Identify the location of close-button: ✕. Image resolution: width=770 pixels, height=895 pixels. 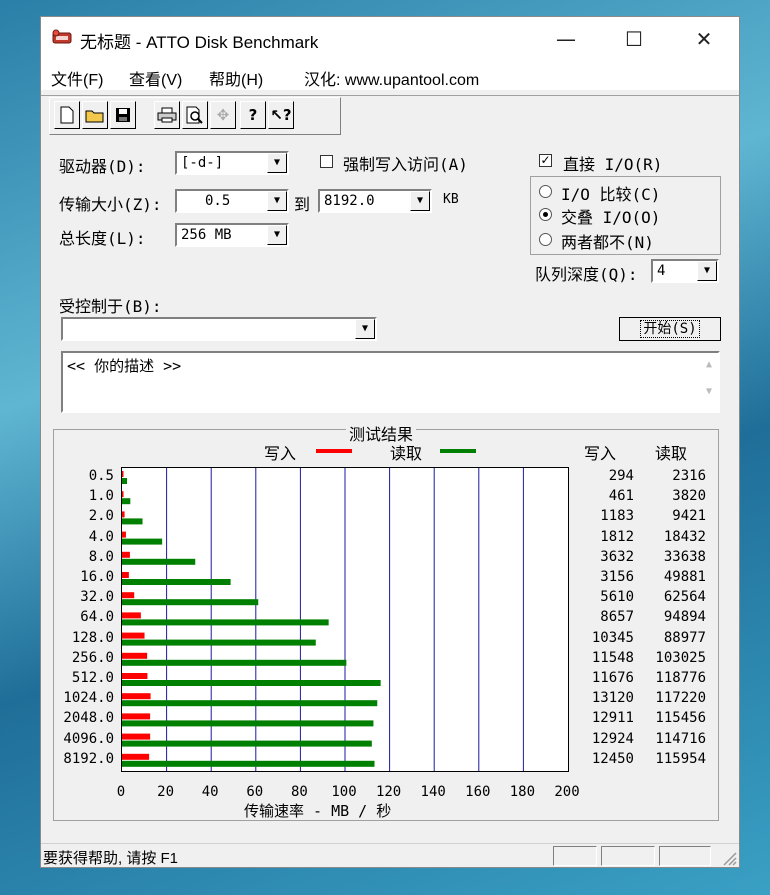
(704, 39).